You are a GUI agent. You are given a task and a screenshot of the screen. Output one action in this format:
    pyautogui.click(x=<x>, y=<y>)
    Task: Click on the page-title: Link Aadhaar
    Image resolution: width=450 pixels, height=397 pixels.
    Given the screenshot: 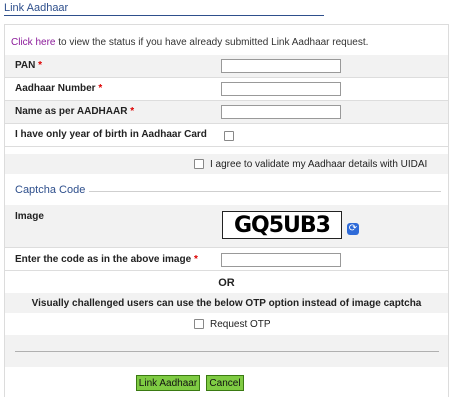 What is the action you would take?
    pyautogui.click(x=36, y=8)
    